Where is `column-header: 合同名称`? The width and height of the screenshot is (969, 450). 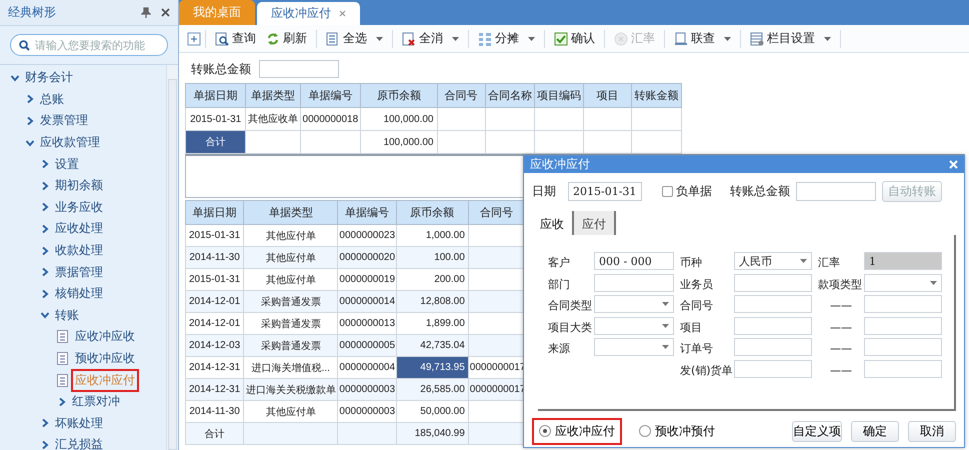
column-header: 合同名称 is located at coordinates (510, 96).